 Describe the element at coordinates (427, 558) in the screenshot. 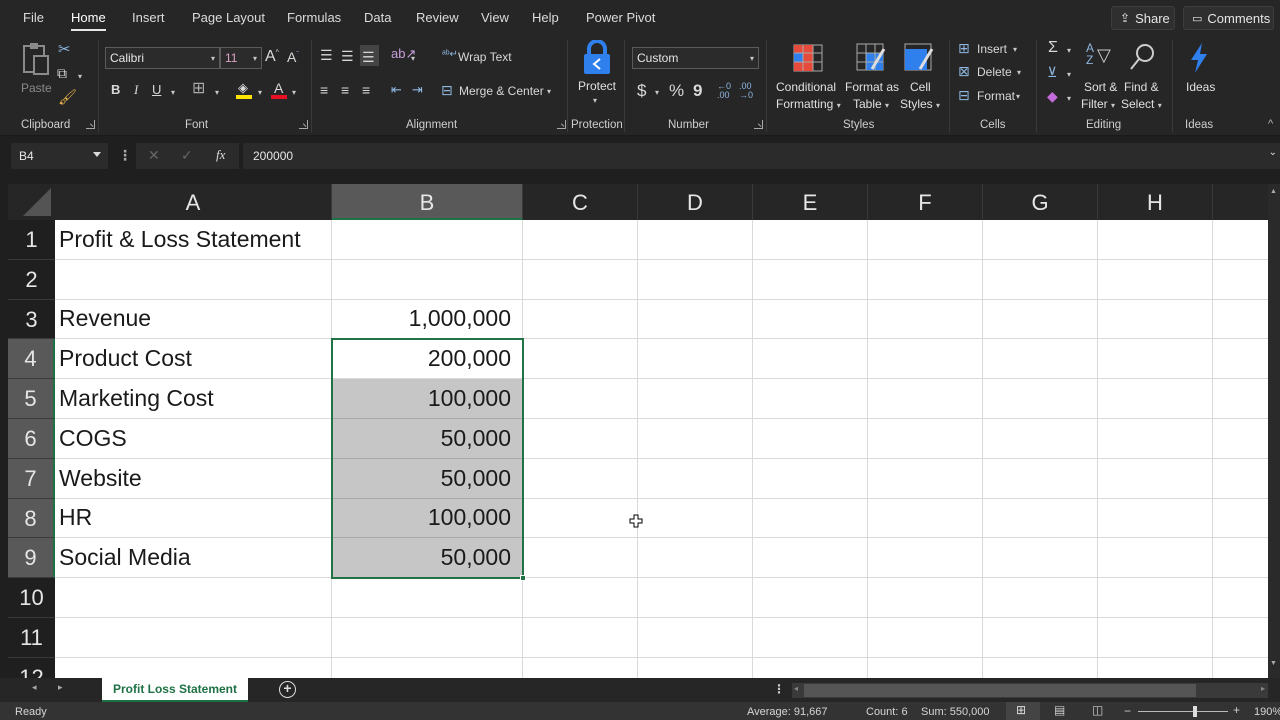

I see `cell-b9: 50,000` at that location.